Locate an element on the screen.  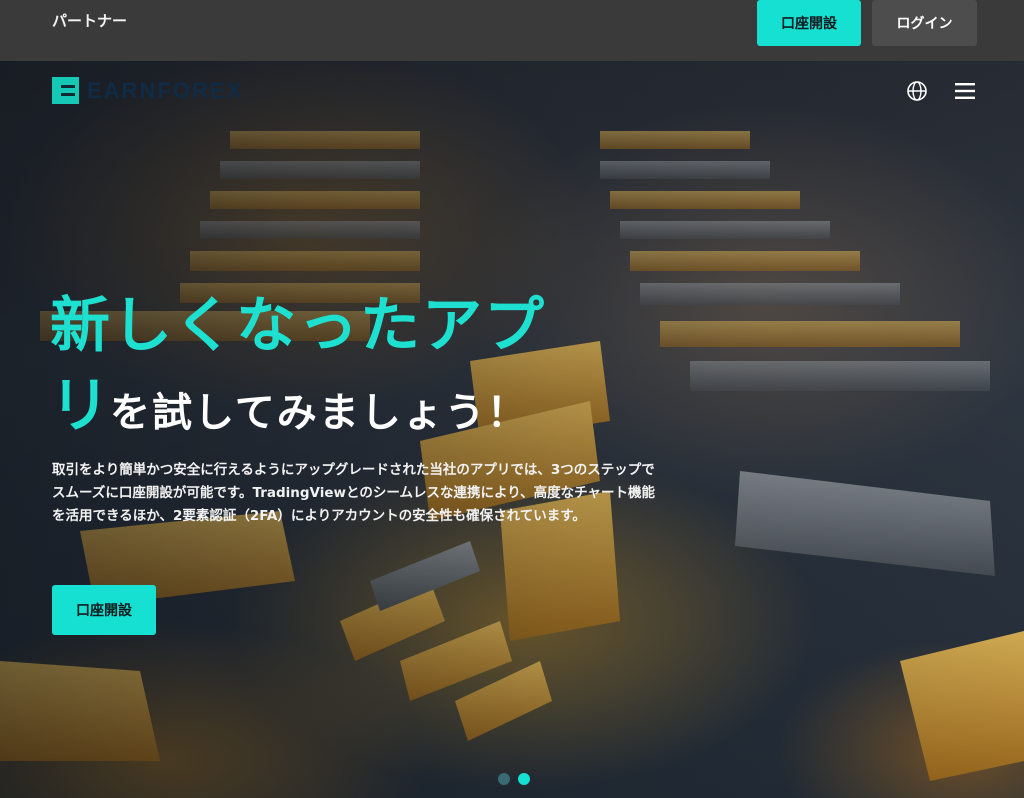
globe-icon is located at coordinates (917, 91).